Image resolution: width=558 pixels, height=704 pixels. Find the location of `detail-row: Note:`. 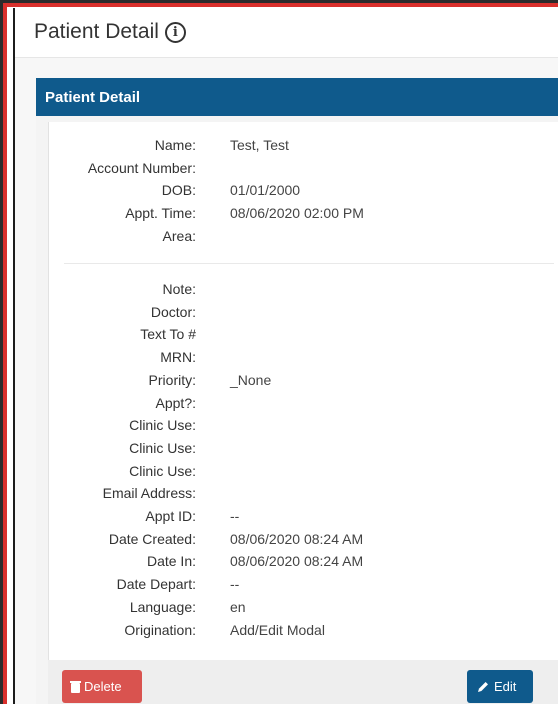

detail-row: Note: is located at coordinates (303, 292).